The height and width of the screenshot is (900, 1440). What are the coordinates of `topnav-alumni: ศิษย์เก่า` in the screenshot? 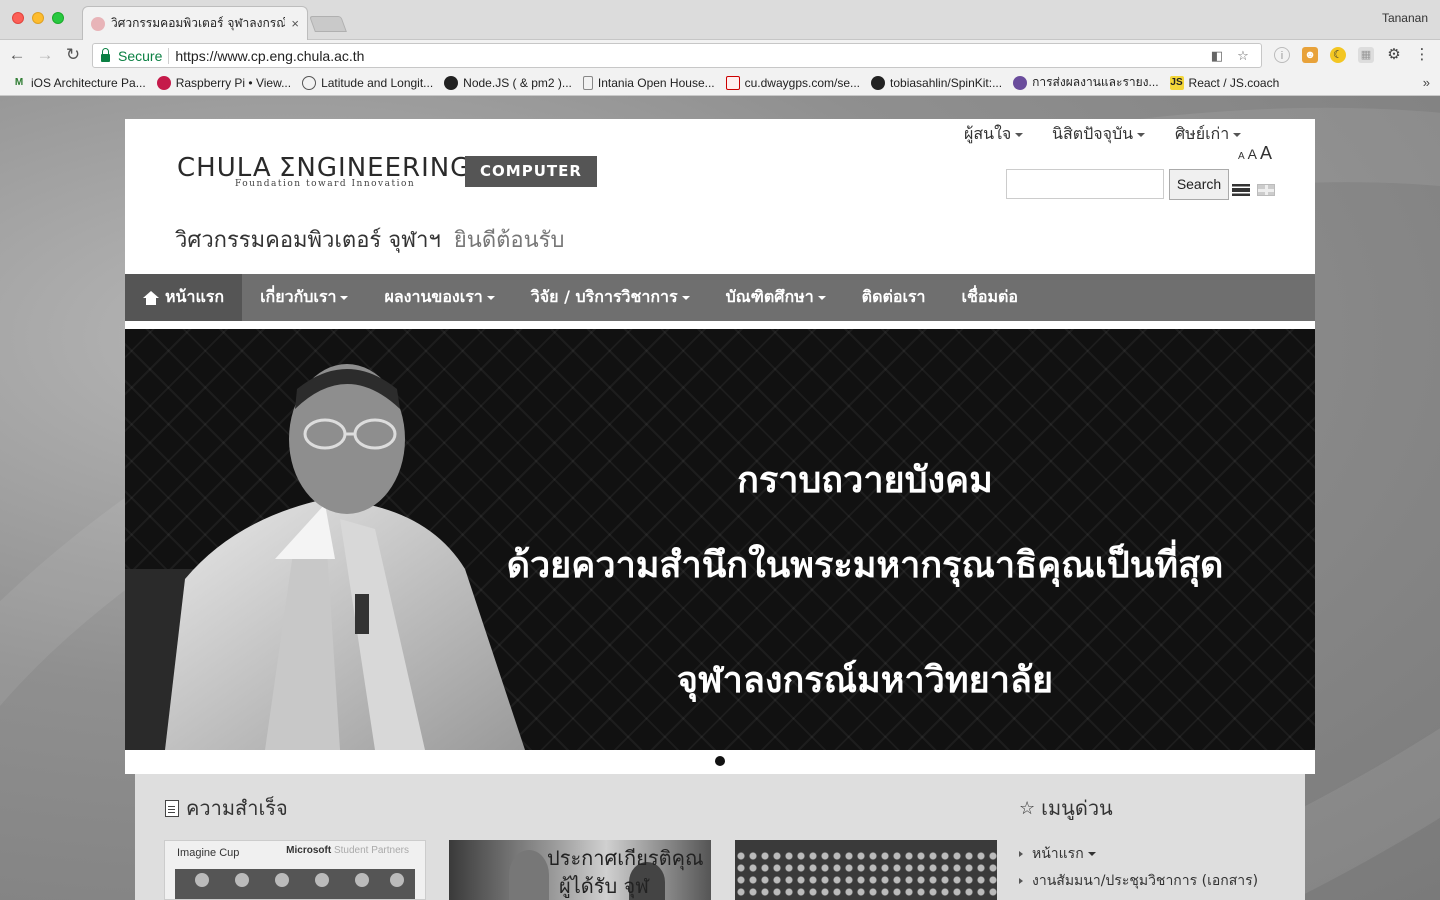 It's located at (1208, 134).